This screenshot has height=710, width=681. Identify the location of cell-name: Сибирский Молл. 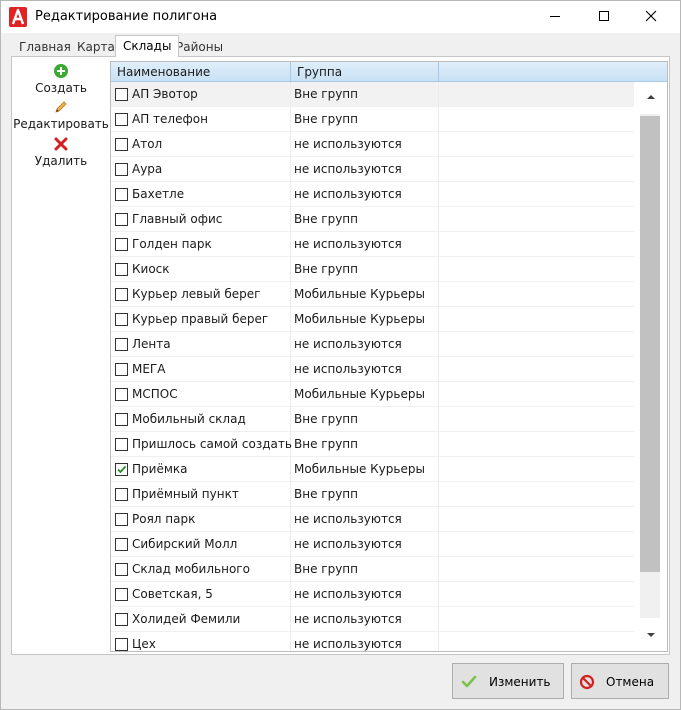
(201, 544).